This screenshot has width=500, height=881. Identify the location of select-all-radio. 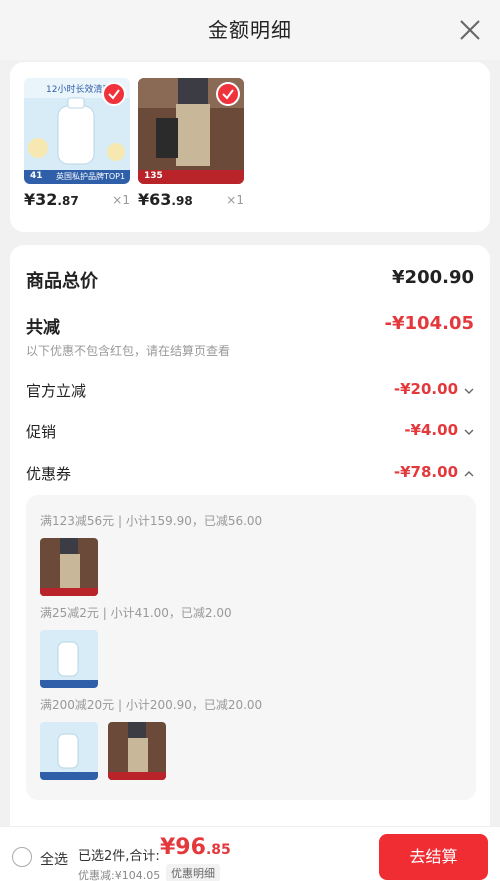
(22, 857).